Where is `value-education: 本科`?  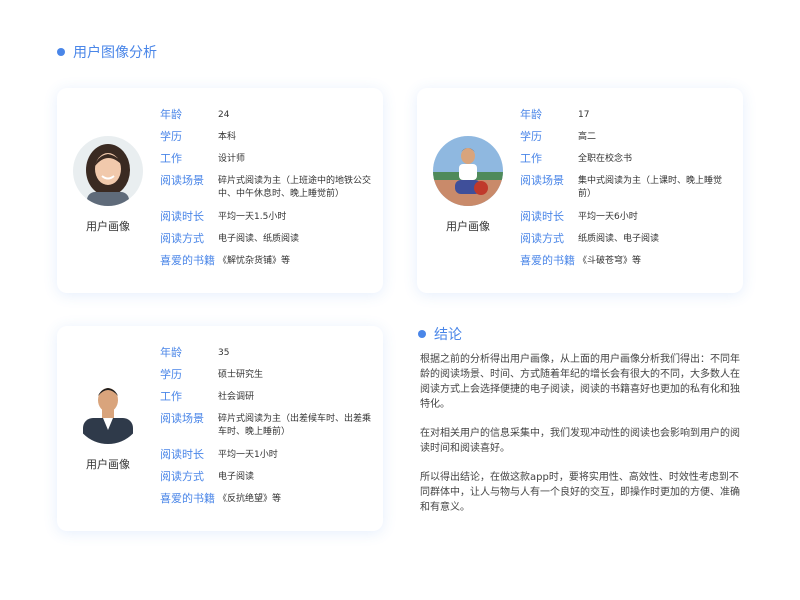
value-education: 本科 is located at coordinates (227, 137).